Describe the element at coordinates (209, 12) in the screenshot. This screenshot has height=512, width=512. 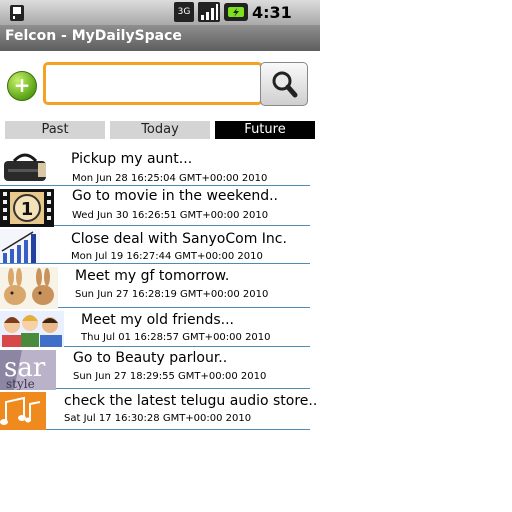
I see `signal-strength-icon` at that location.